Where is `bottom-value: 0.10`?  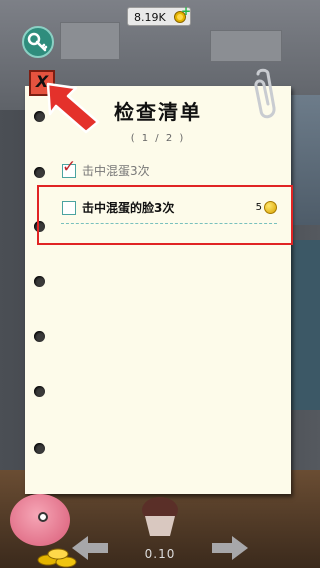 bottom-value: 0.10 is located at coordinates (160, 554).